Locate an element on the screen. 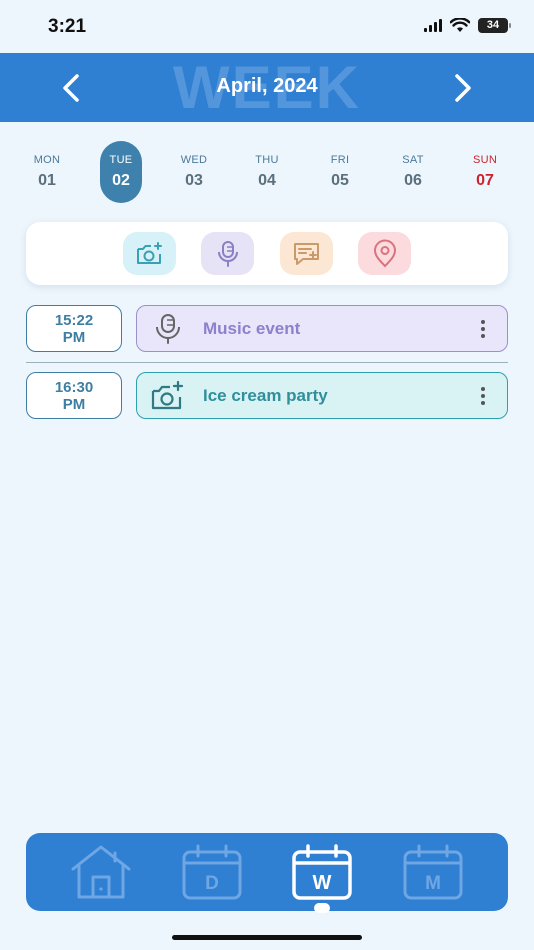 The height and width of the screenshot is (950, 534). add-location-button is located at coordinates (384, 253).